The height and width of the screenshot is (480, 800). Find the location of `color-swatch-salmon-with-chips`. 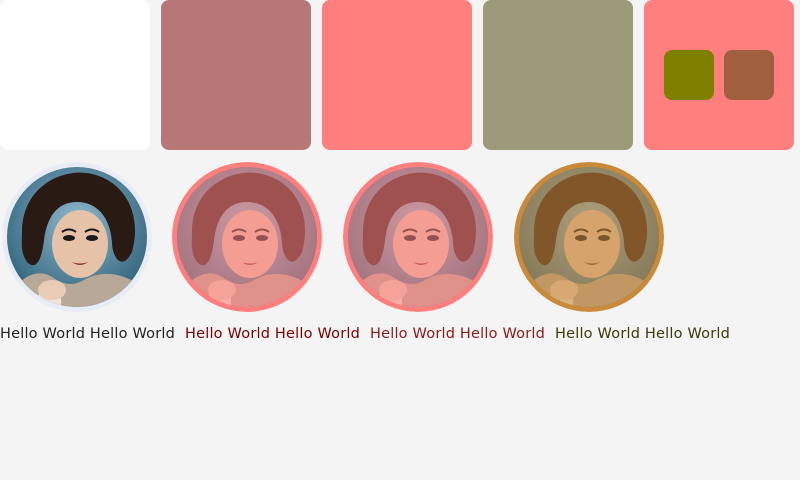

color-swatch-salmon-with-chips is located at coordinates (719, 75).